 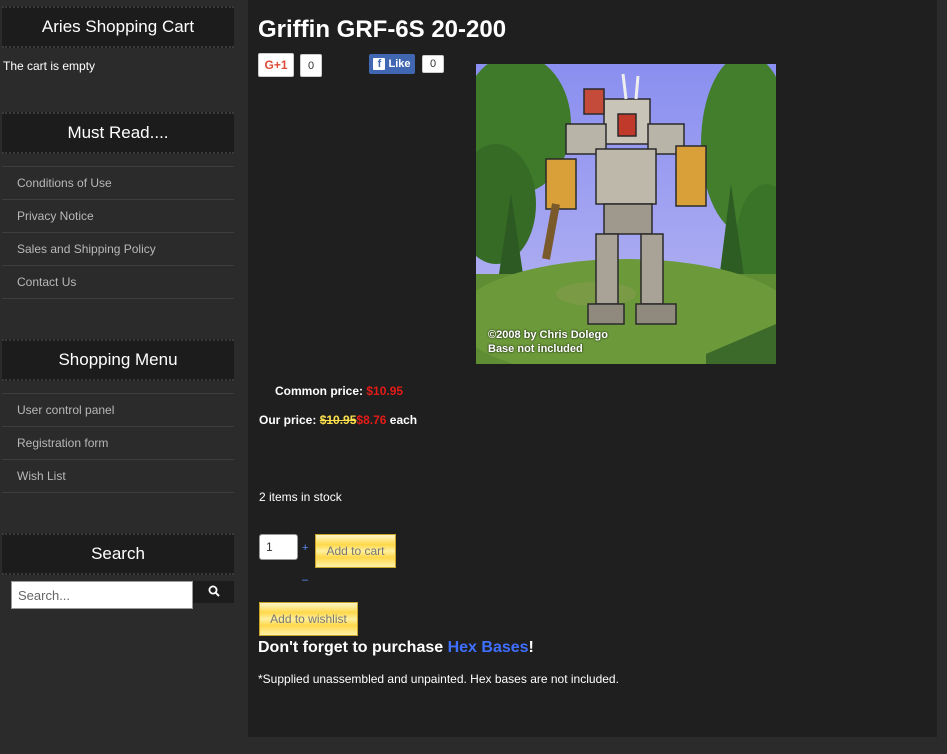 I want to click on search-button, so click(x=213, y=592).